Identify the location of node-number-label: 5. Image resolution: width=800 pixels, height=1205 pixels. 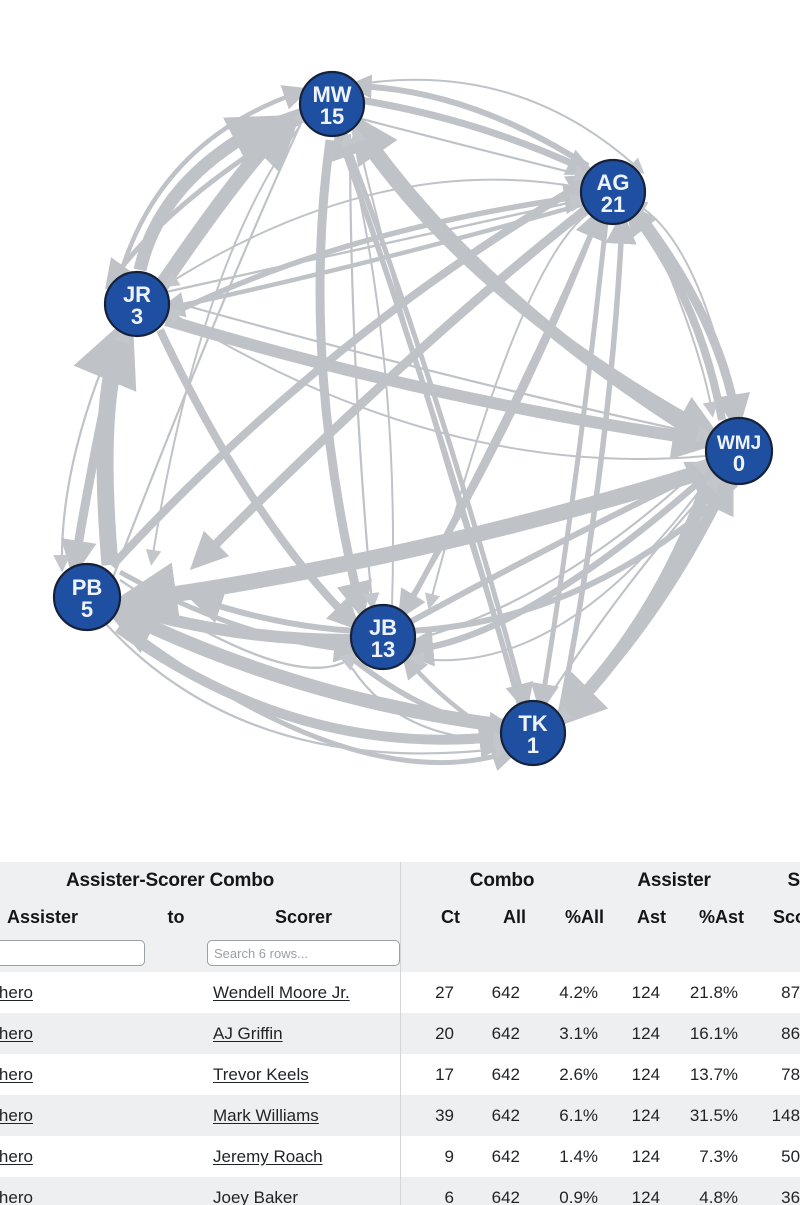
(87, 609).